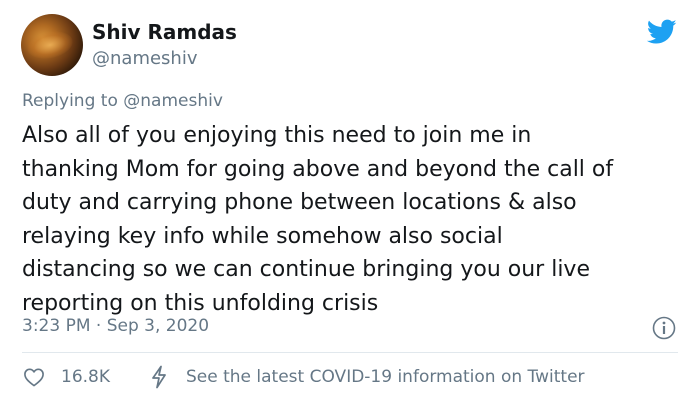 The width and height of the screenshot is (700, 406). What do you see at coordinates (85, 377) in the screenshot?
I see `like-count: 16.8K` at bounding box center [85, 377].